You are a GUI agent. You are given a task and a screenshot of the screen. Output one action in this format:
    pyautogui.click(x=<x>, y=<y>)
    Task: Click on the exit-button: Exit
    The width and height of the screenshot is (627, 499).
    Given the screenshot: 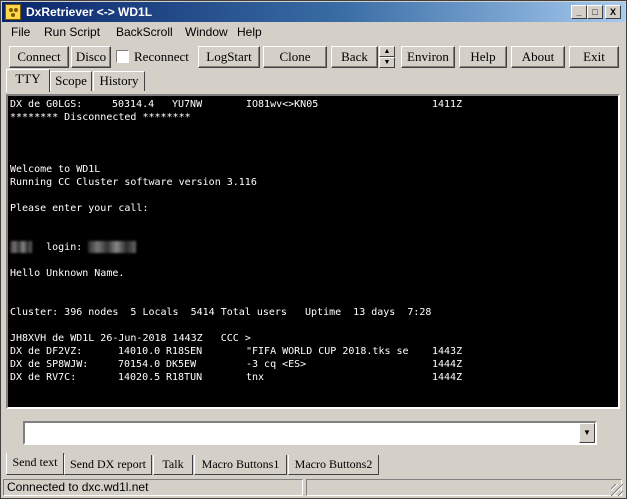 What is the action you would take?
    pyautogui.click(x=594, y=57)
    